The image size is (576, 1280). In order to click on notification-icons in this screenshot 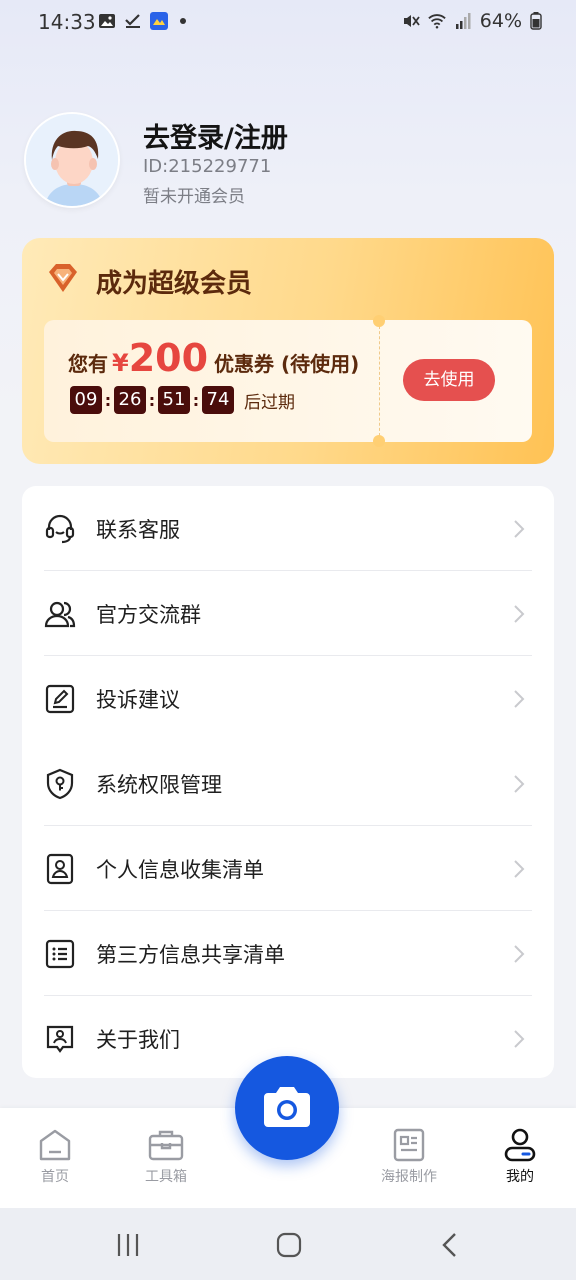, I will do `click(142, 21)`.